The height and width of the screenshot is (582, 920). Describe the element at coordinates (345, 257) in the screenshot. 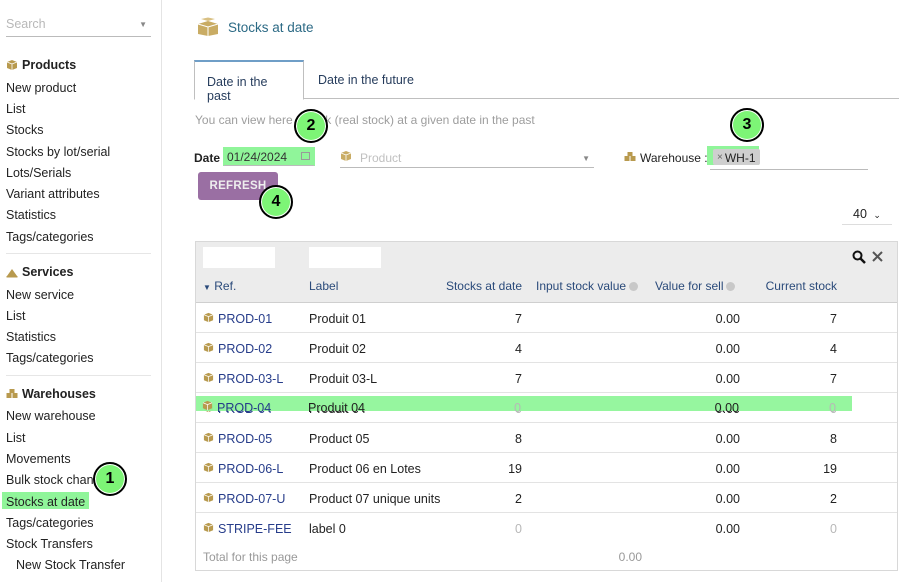

I see `label-filter-input` at that location.